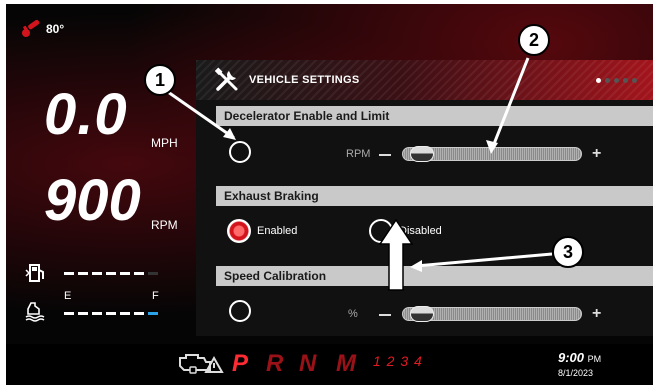 The width and height of the screenshot is (657, 389). Describe the element at coordinates (396, 254) in the screenshot. I see `up-arrow-pointer` at that location.